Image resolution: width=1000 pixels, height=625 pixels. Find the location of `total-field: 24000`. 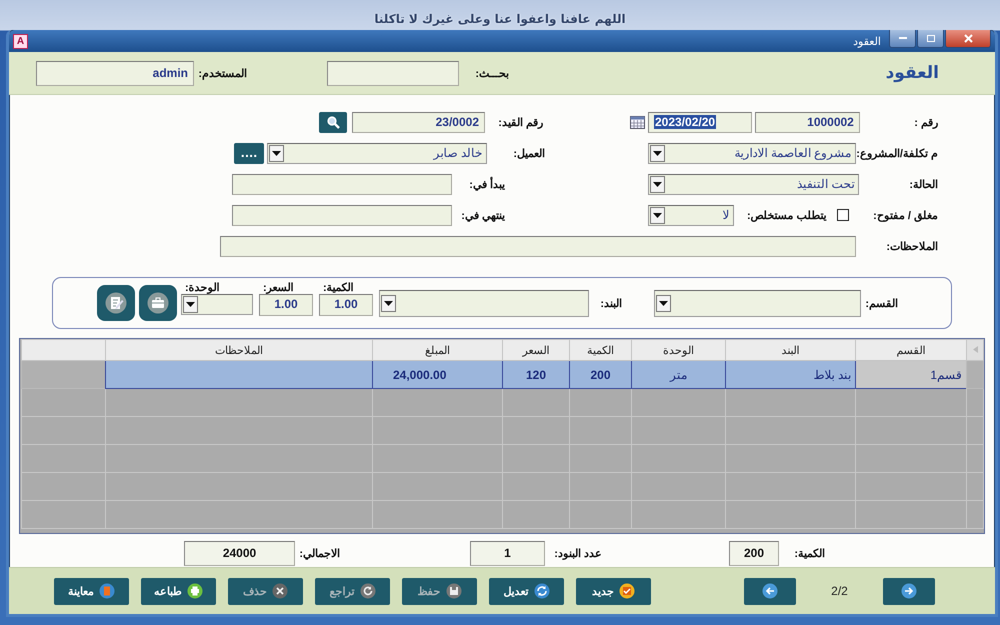

total-field: 24000 is located at coordinates (239, 553).